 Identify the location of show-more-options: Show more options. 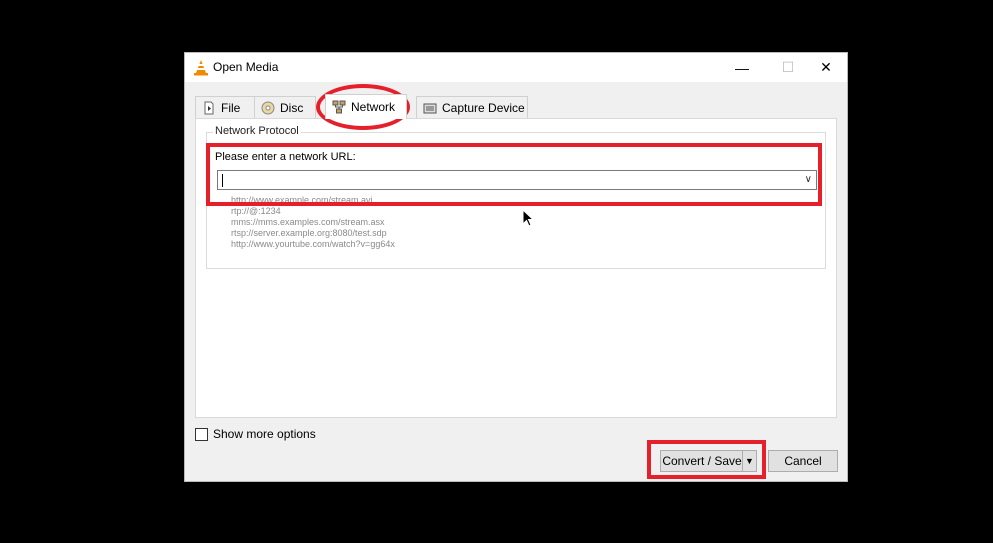
(255, 434).